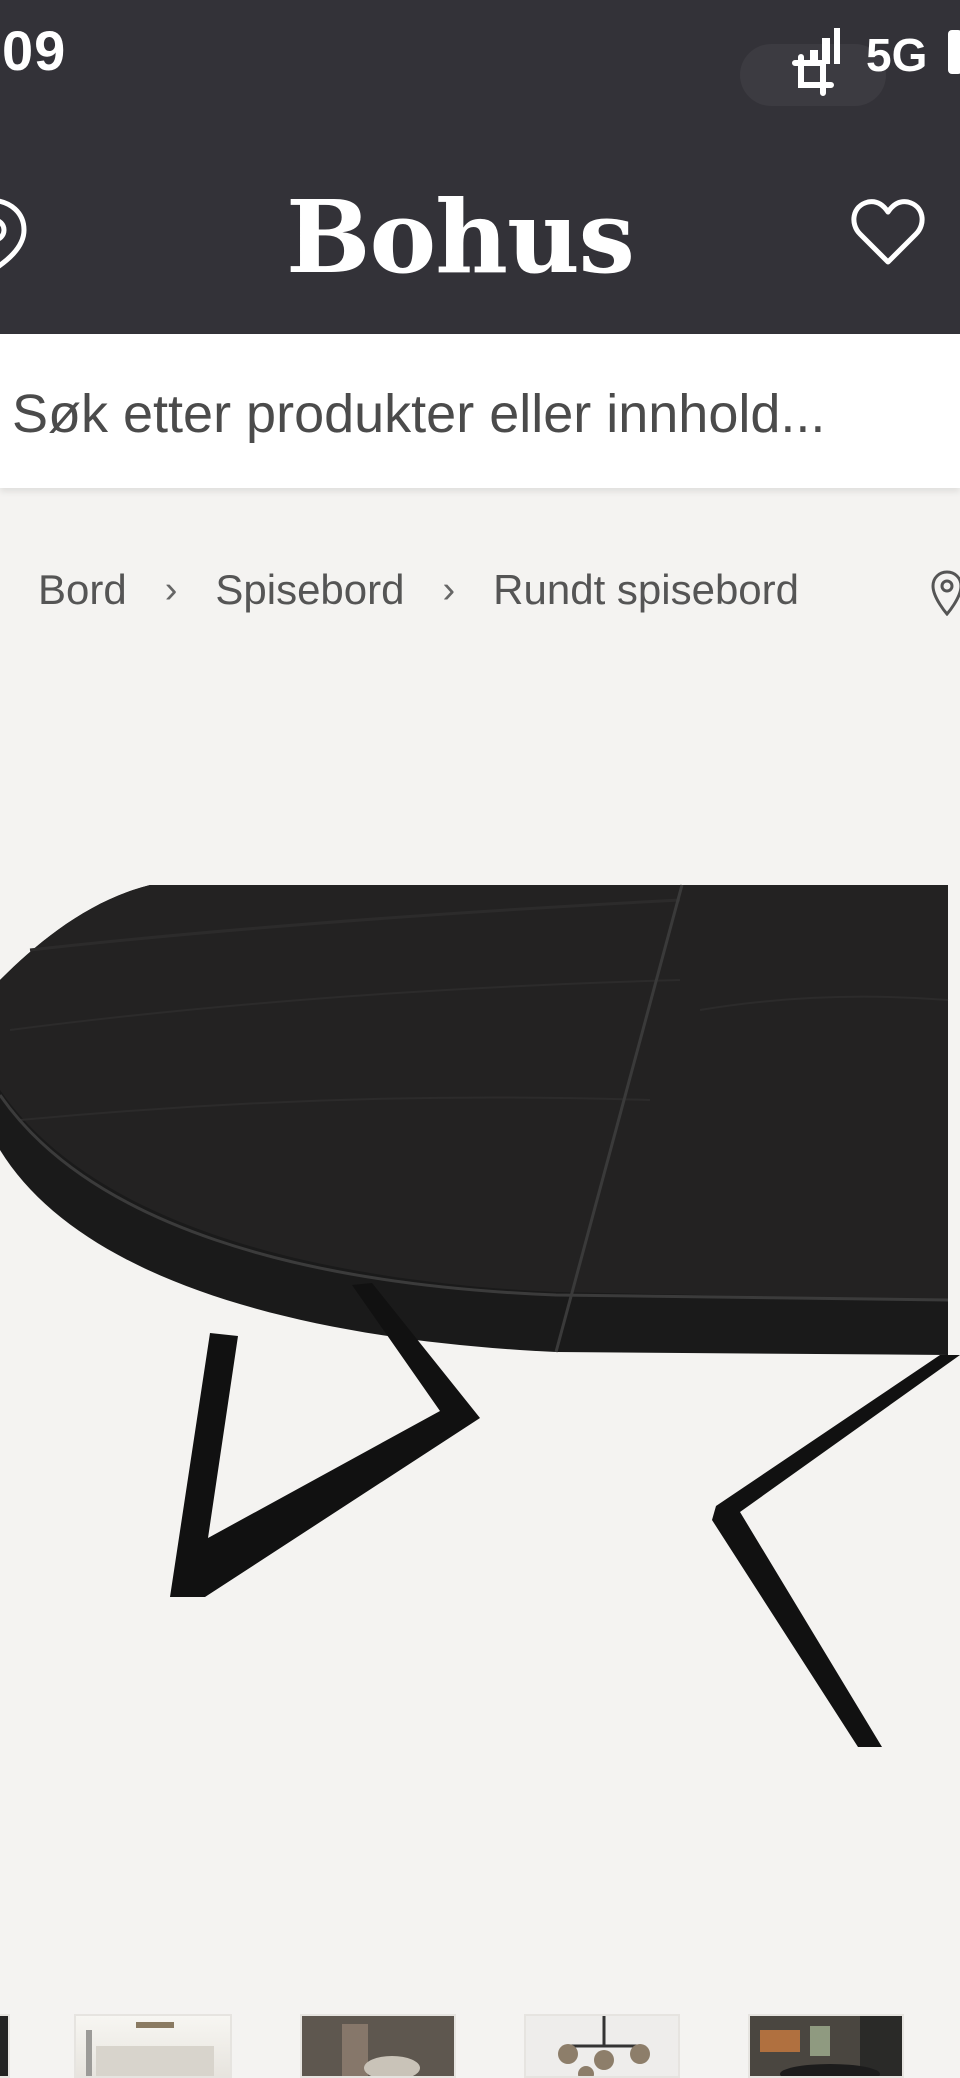 The width and height of the screenshot is (960, 2078). What do you see at coordinates (482, 414) in the screenshot?
I see `search-input` at bounding box center [482, 414].